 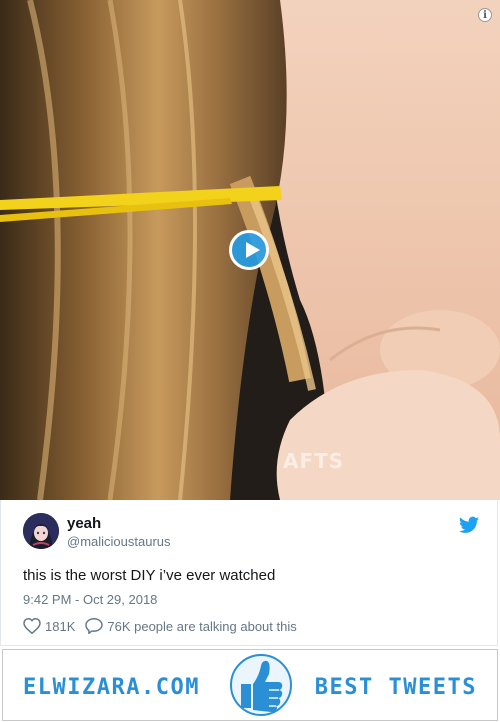 I want to click on tweet-actions: 181K 76K people are talking about this, so click(x=165, y=626).